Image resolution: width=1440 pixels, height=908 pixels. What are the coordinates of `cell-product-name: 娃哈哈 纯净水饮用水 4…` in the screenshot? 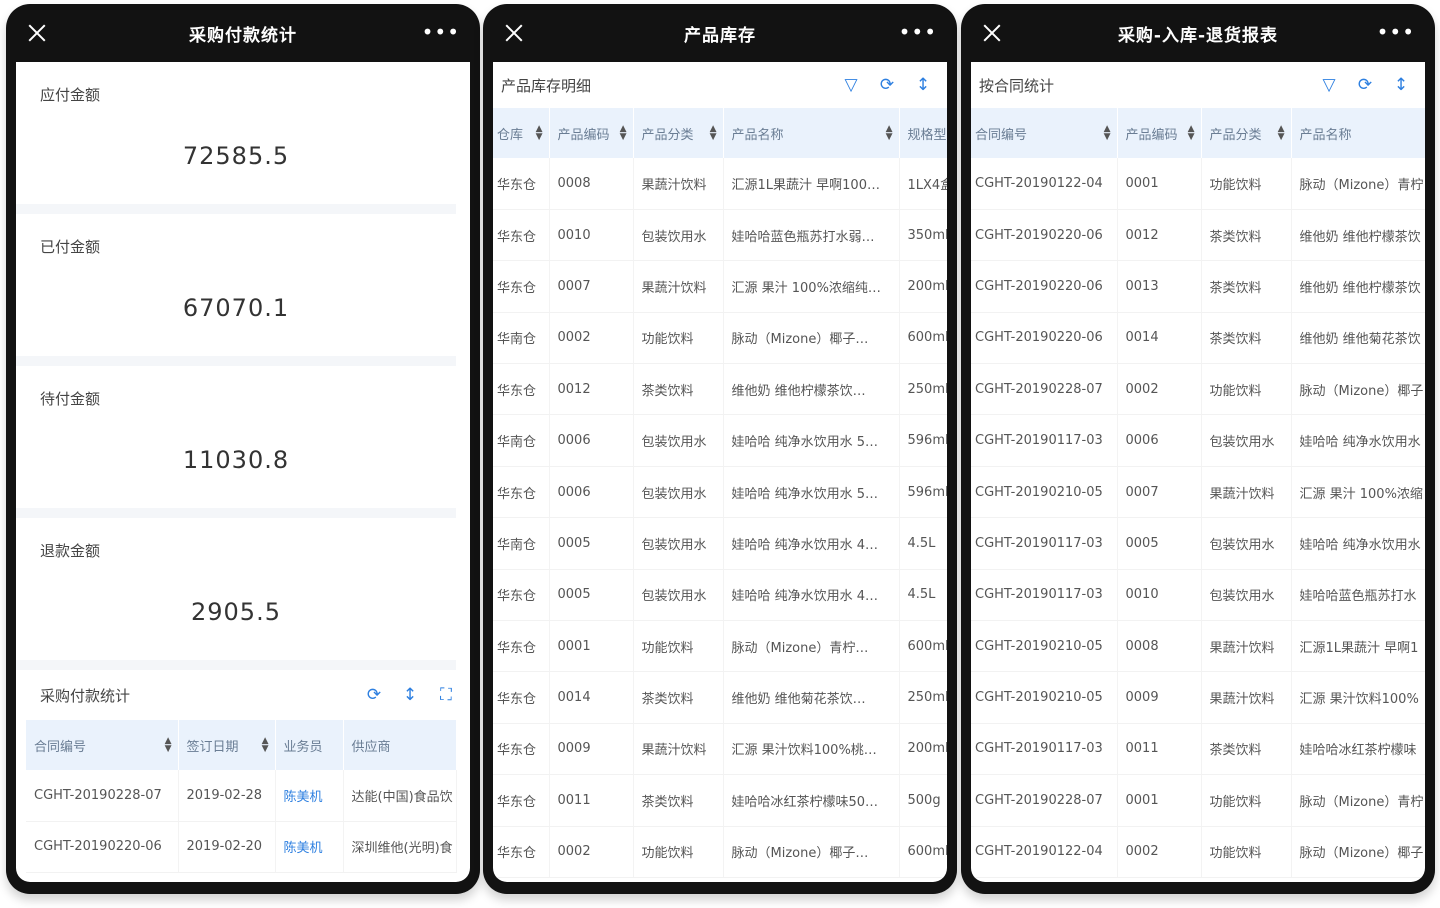 It's located at (811, 595).